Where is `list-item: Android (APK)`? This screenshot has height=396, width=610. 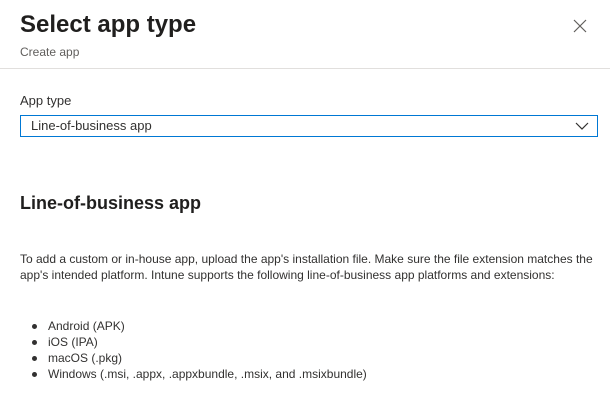
list-item: Android (APK) is located at coordinates (199, 326).